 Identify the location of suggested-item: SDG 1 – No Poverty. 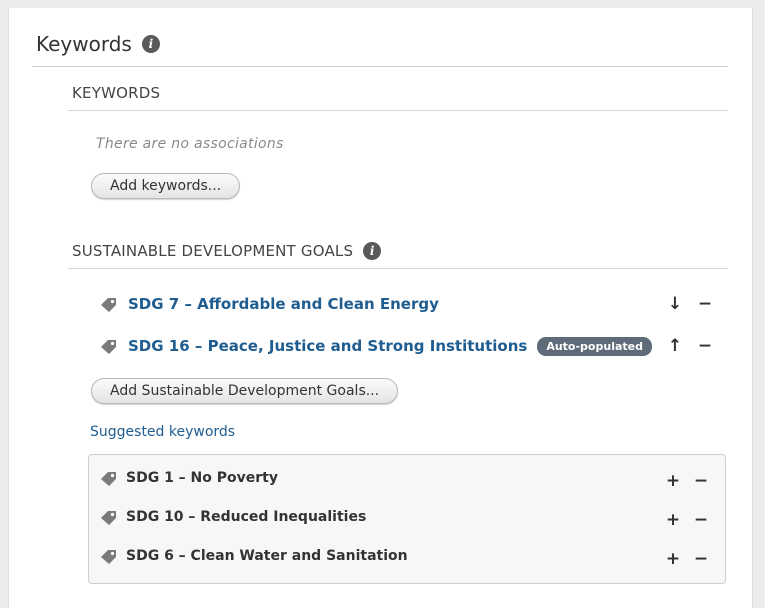
(189, 478).